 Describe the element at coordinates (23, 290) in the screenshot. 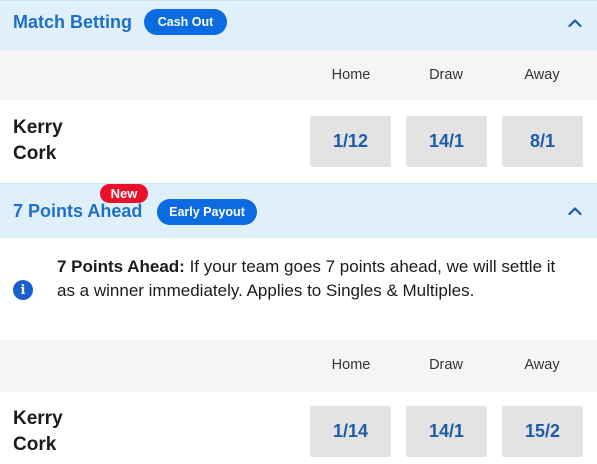

I see `info-icon: i` at that location.